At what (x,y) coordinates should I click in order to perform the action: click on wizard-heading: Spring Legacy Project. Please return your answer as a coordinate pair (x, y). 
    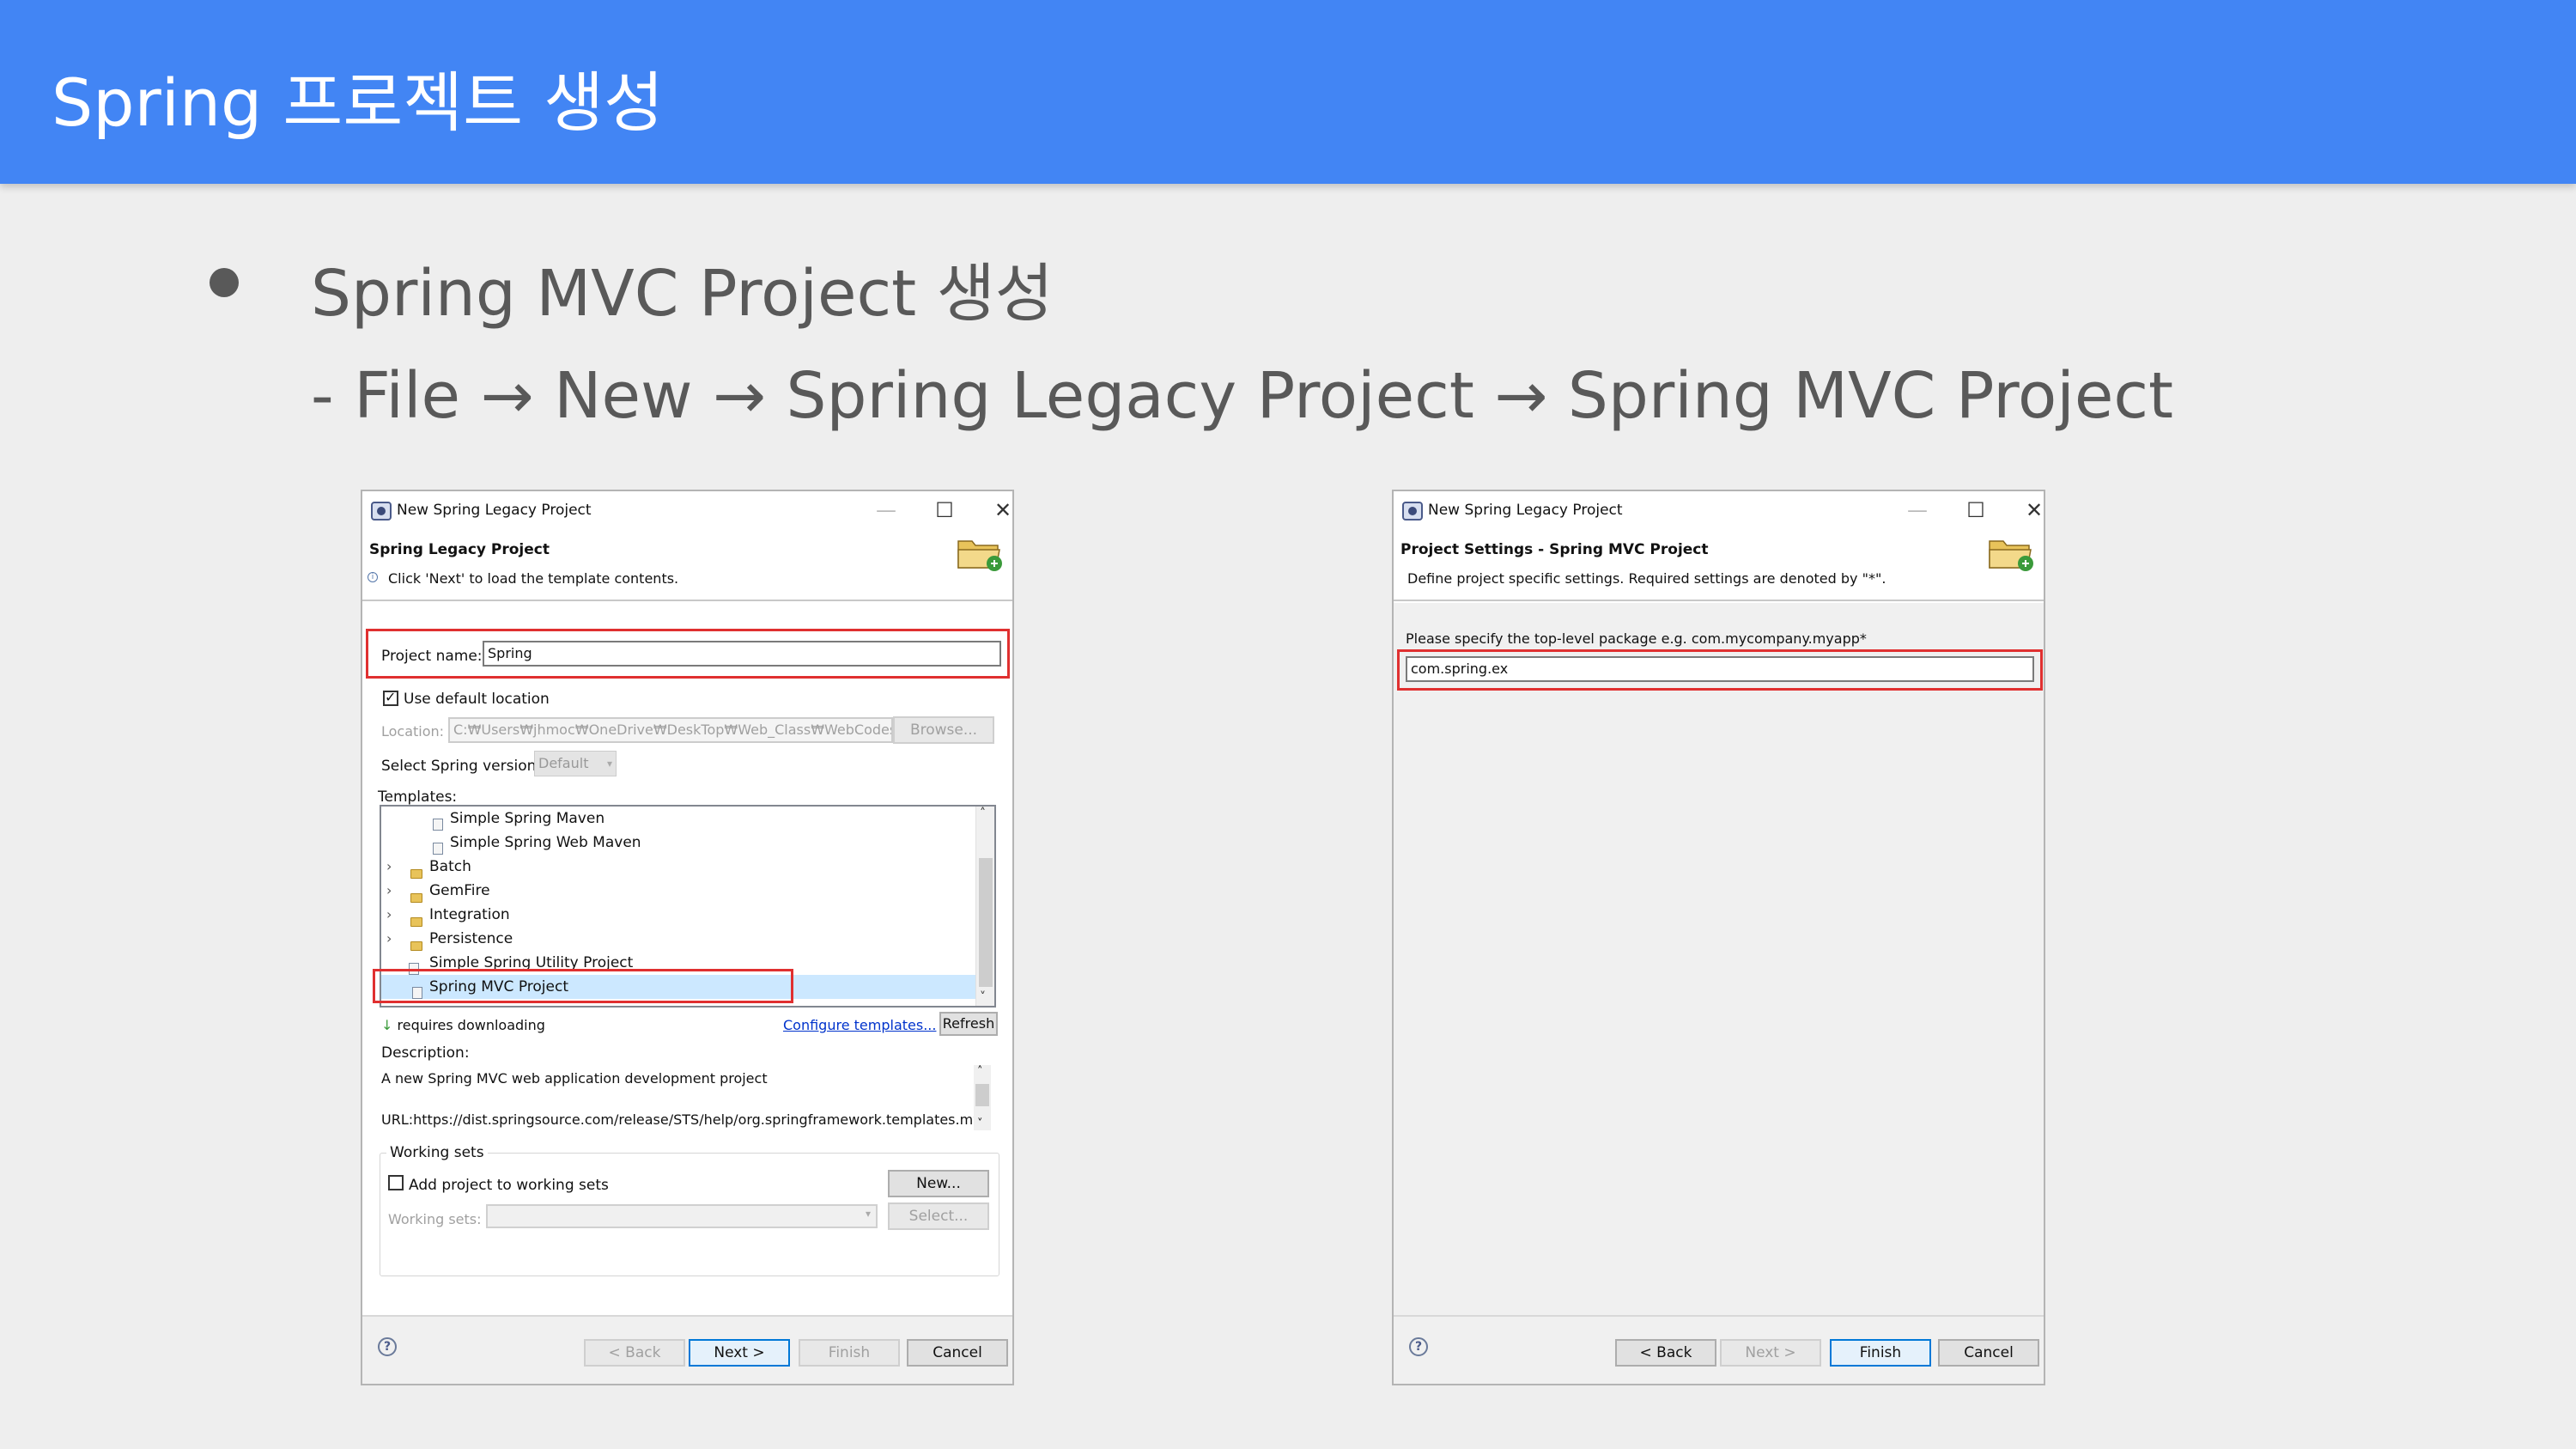
    Looking at the image, I should click on (459, 549).